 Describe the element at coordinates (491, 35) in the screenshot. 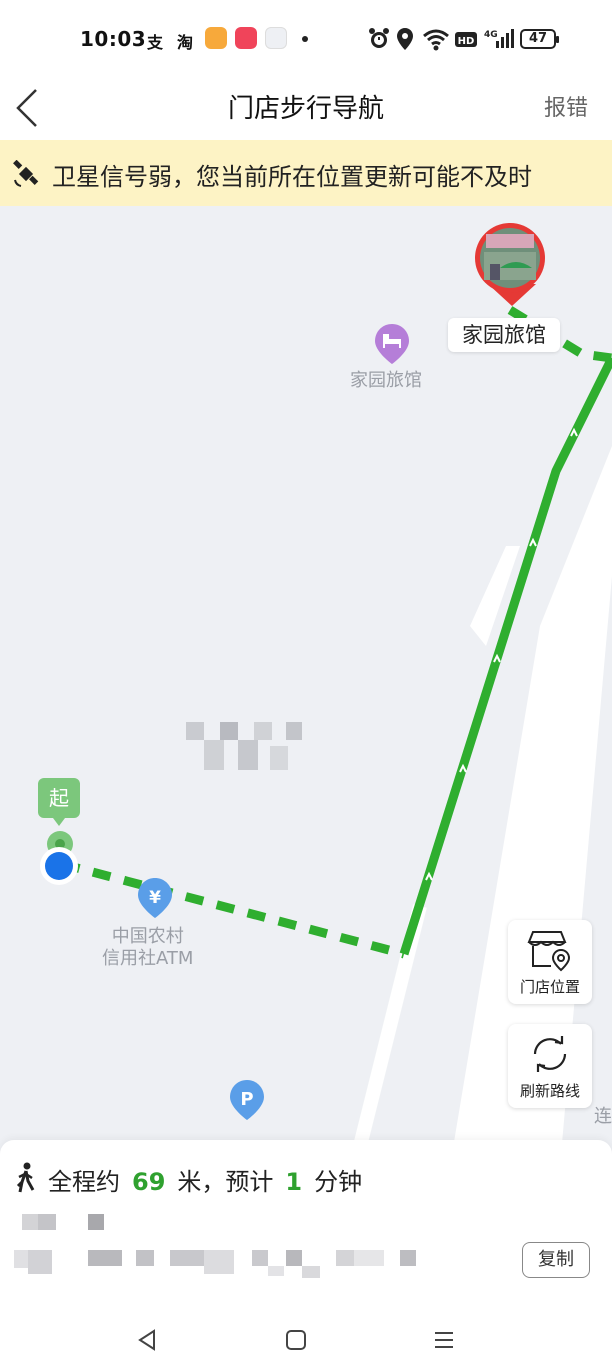

I see `svg-text: 4G` at that location.